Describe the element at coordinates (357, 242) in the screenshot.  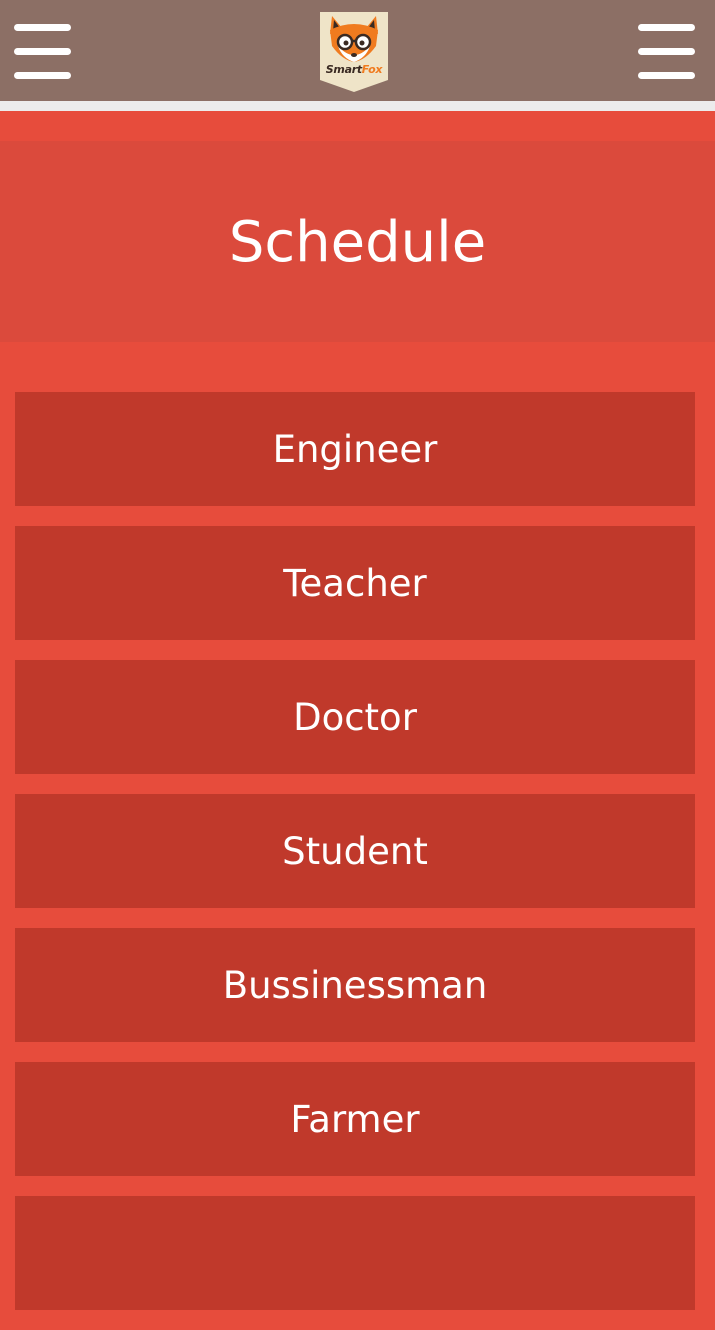
I see `page-title: Schedule` at that location.